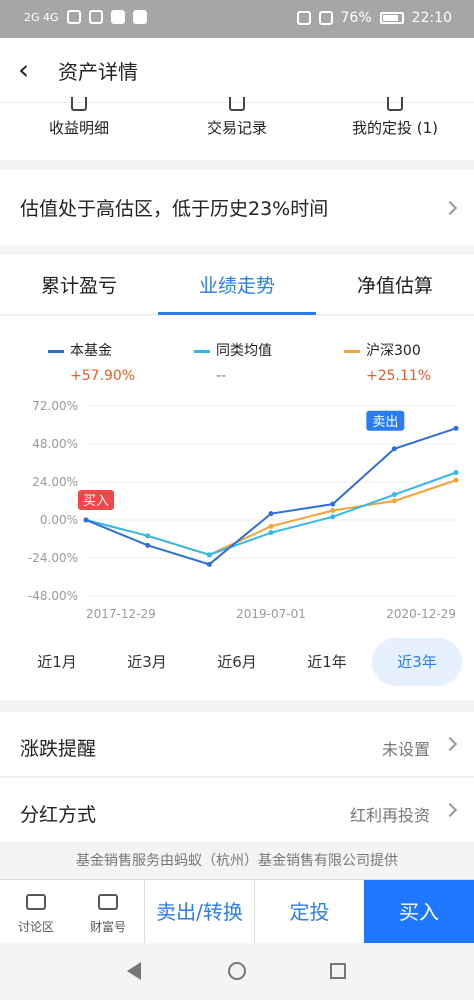 This screenshot has height=1000, width=474. What do you see at coordinates (399, 376) in the screenshot?
I see `legend-hs300-value: +25.11%` at bounding box center [399, 376].